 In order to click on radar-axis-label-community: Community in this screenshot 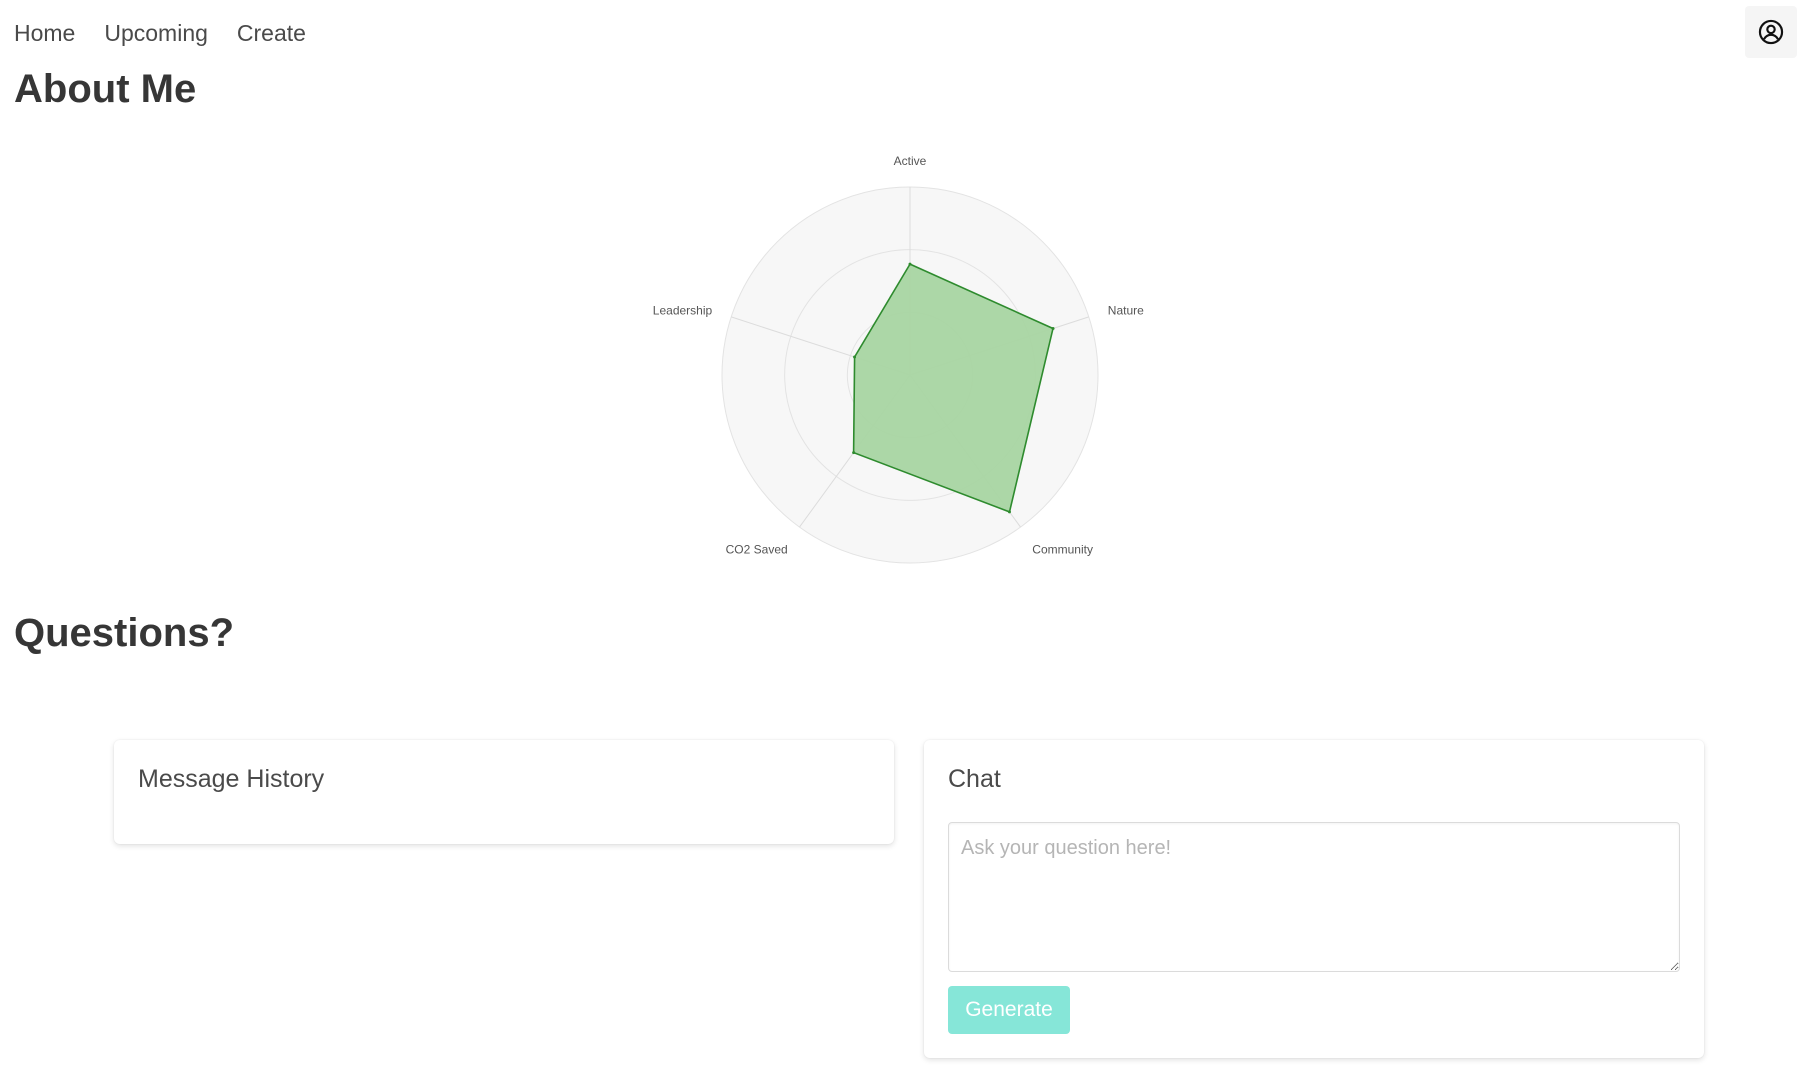, I will do `click(1062, 549)`.